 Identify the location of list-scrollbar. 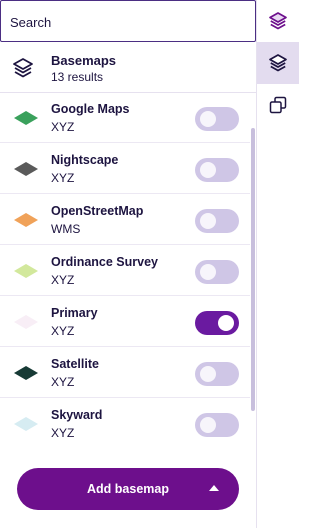
(253, 269).